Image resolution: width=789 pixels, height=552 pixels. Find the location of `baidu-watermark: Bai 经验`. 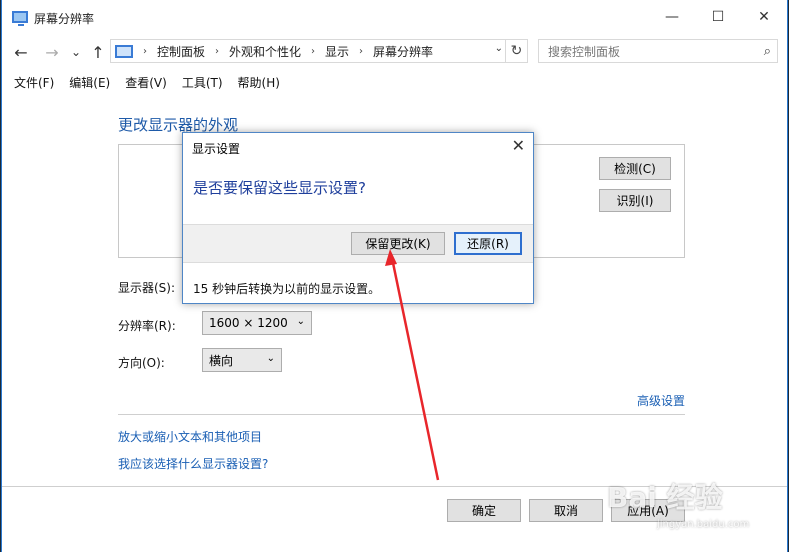

baidu-watermark: Bai 经验 is located at coordinates (665, 497).